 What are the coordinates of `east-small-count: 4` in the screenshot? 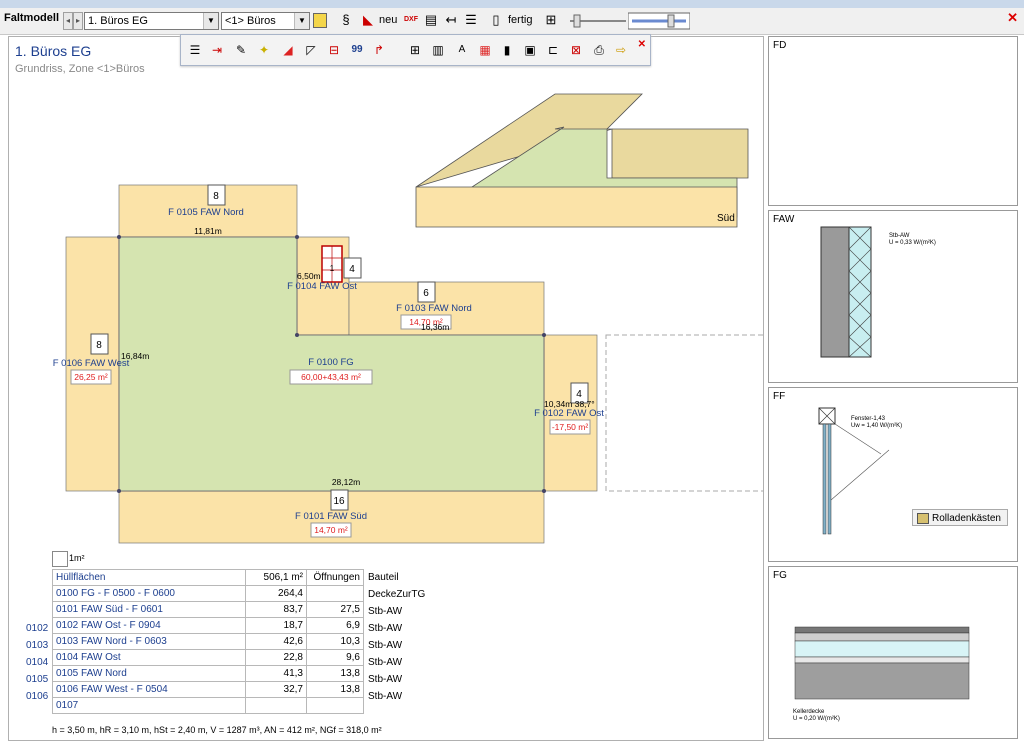 It's located at (352, 269).